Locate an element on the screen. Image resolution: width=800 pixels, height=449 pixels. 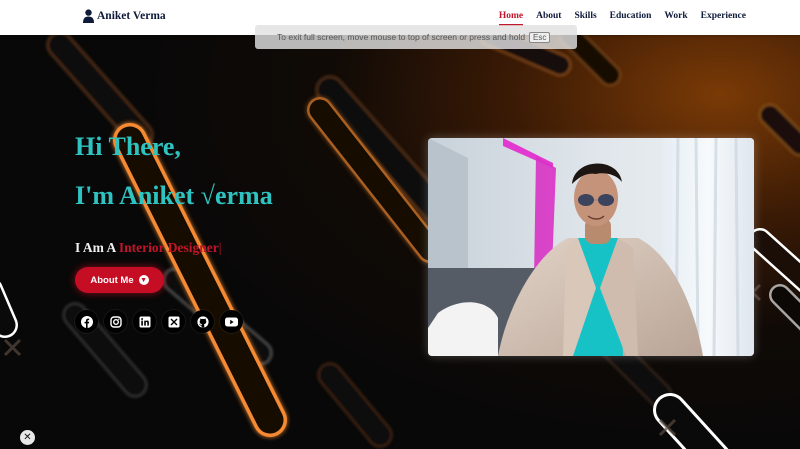
greeting-line-2: I'm Aniket √erma is located at coordinates (174, 195).